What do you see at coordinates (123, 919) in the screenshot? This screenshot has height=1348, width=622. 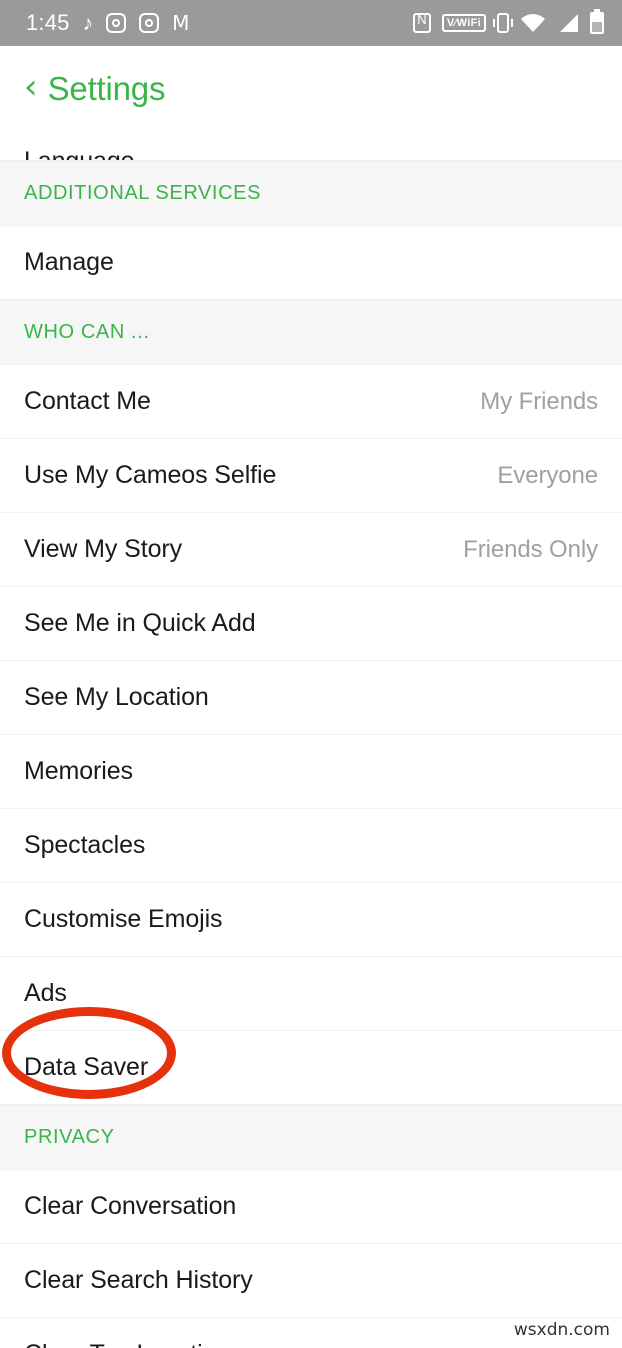 I see `list-item-label: Customise Emojis` at bounding box center [123, 919].